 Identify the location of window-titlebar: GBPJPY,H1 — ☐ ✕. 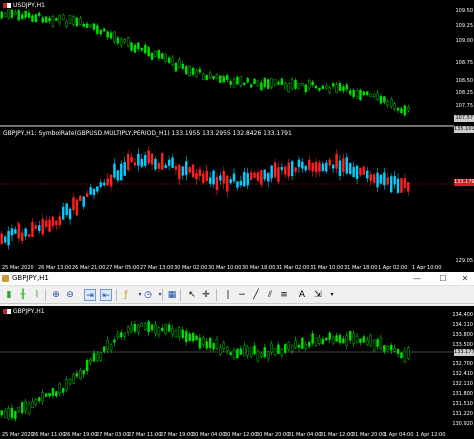
(237, 279).